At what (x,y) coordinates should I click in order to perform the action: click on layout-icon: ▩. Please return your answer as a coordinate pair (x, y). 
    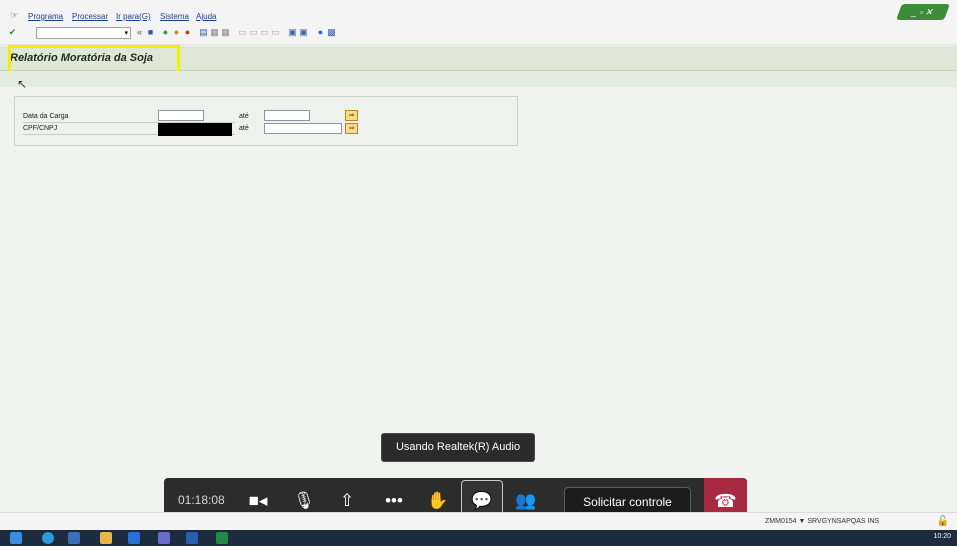
    Looking at the image, I should click on (331, 32).